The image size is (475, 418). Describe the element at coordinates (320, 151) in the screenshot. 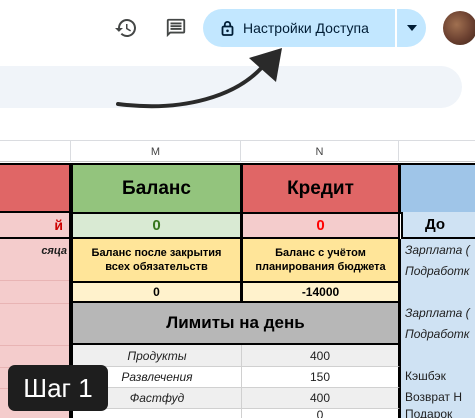

I see `column-header-n: N` at that location.